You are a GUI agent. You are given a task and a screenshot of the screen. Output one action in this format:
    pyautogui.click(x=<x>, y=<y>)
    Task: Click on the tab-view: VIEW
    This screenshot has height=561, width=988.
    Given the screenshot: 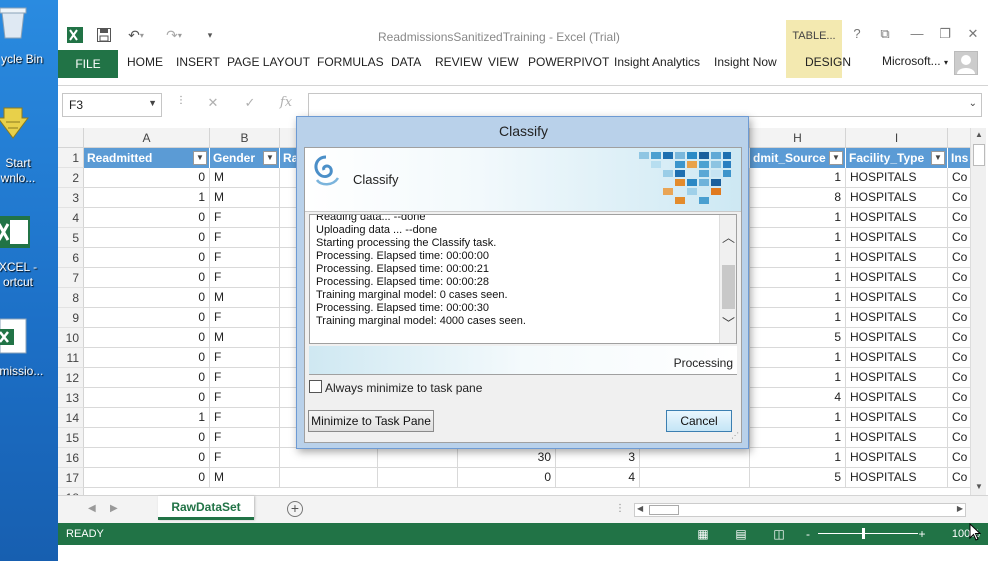 What is the action you would take?
    pyautogui.click(x=503, y=62)
    